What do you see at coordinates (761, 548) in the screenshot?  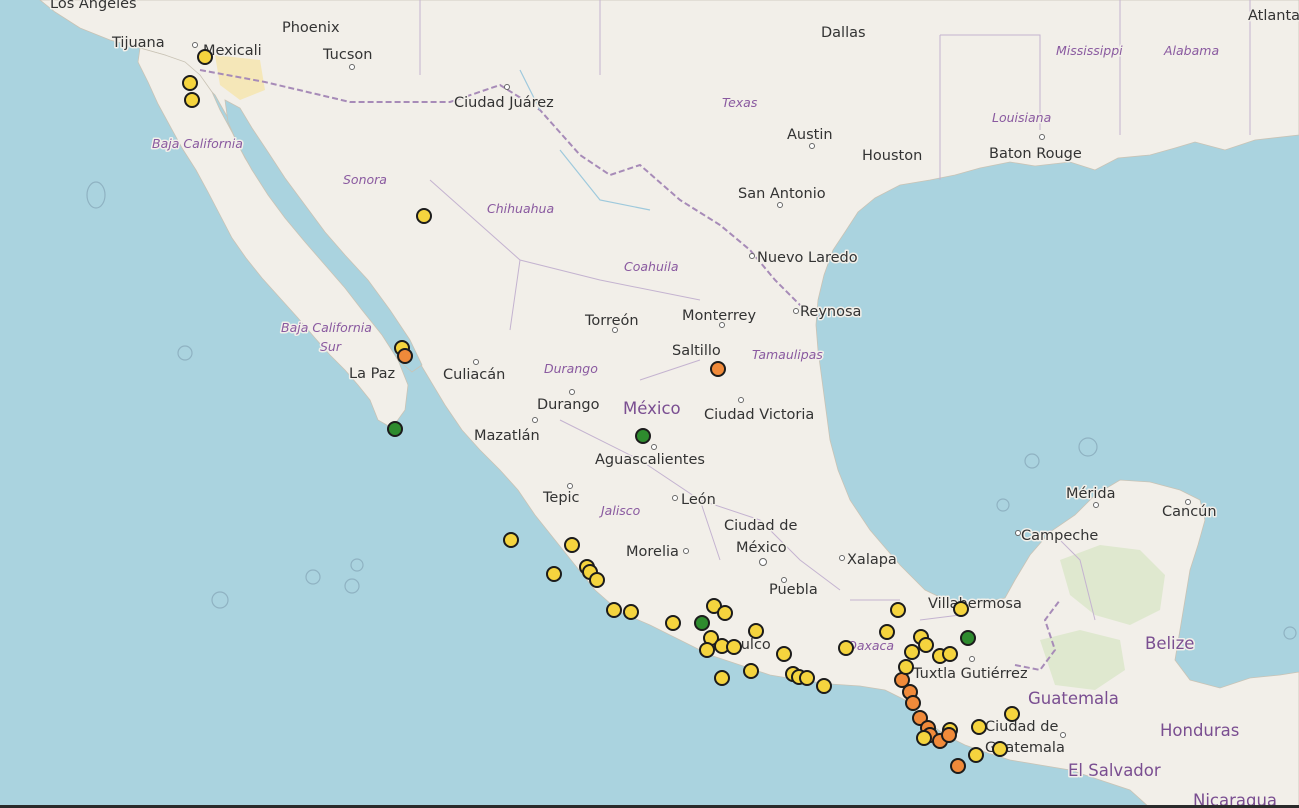 I see `label-cdmx-2: México` at bounding box center [761, 548].